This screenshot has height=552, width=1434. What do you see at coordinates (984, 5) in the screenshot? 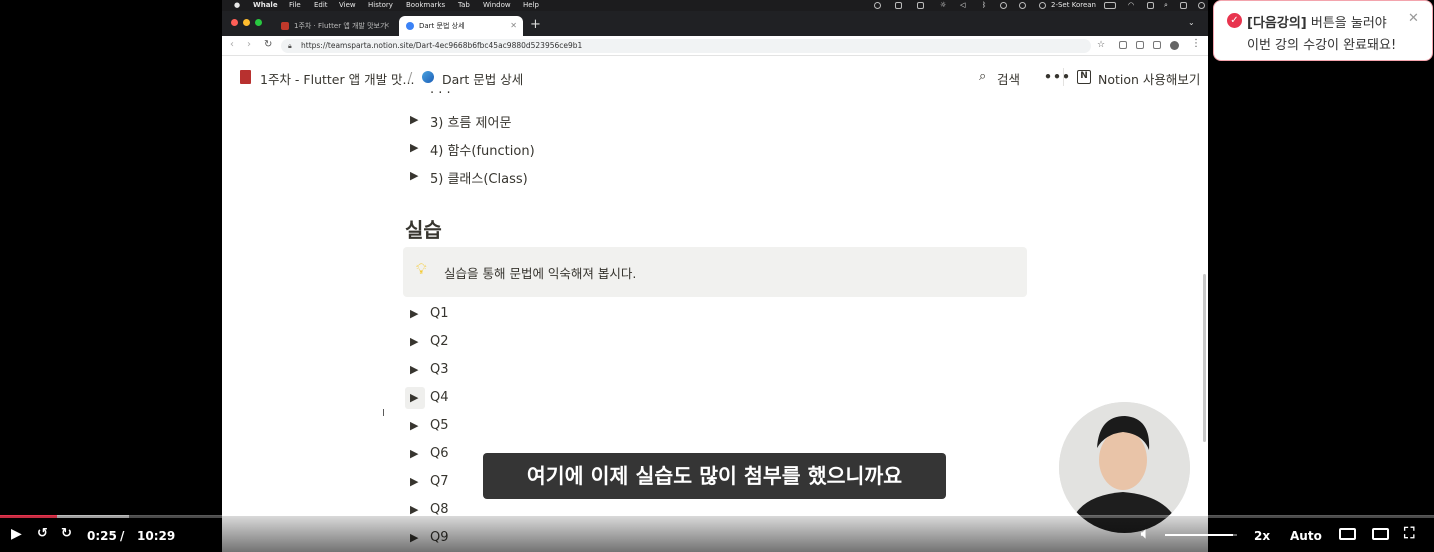
I see `bluetooth-icon: ᛒ` at bounding box center [984, 5].